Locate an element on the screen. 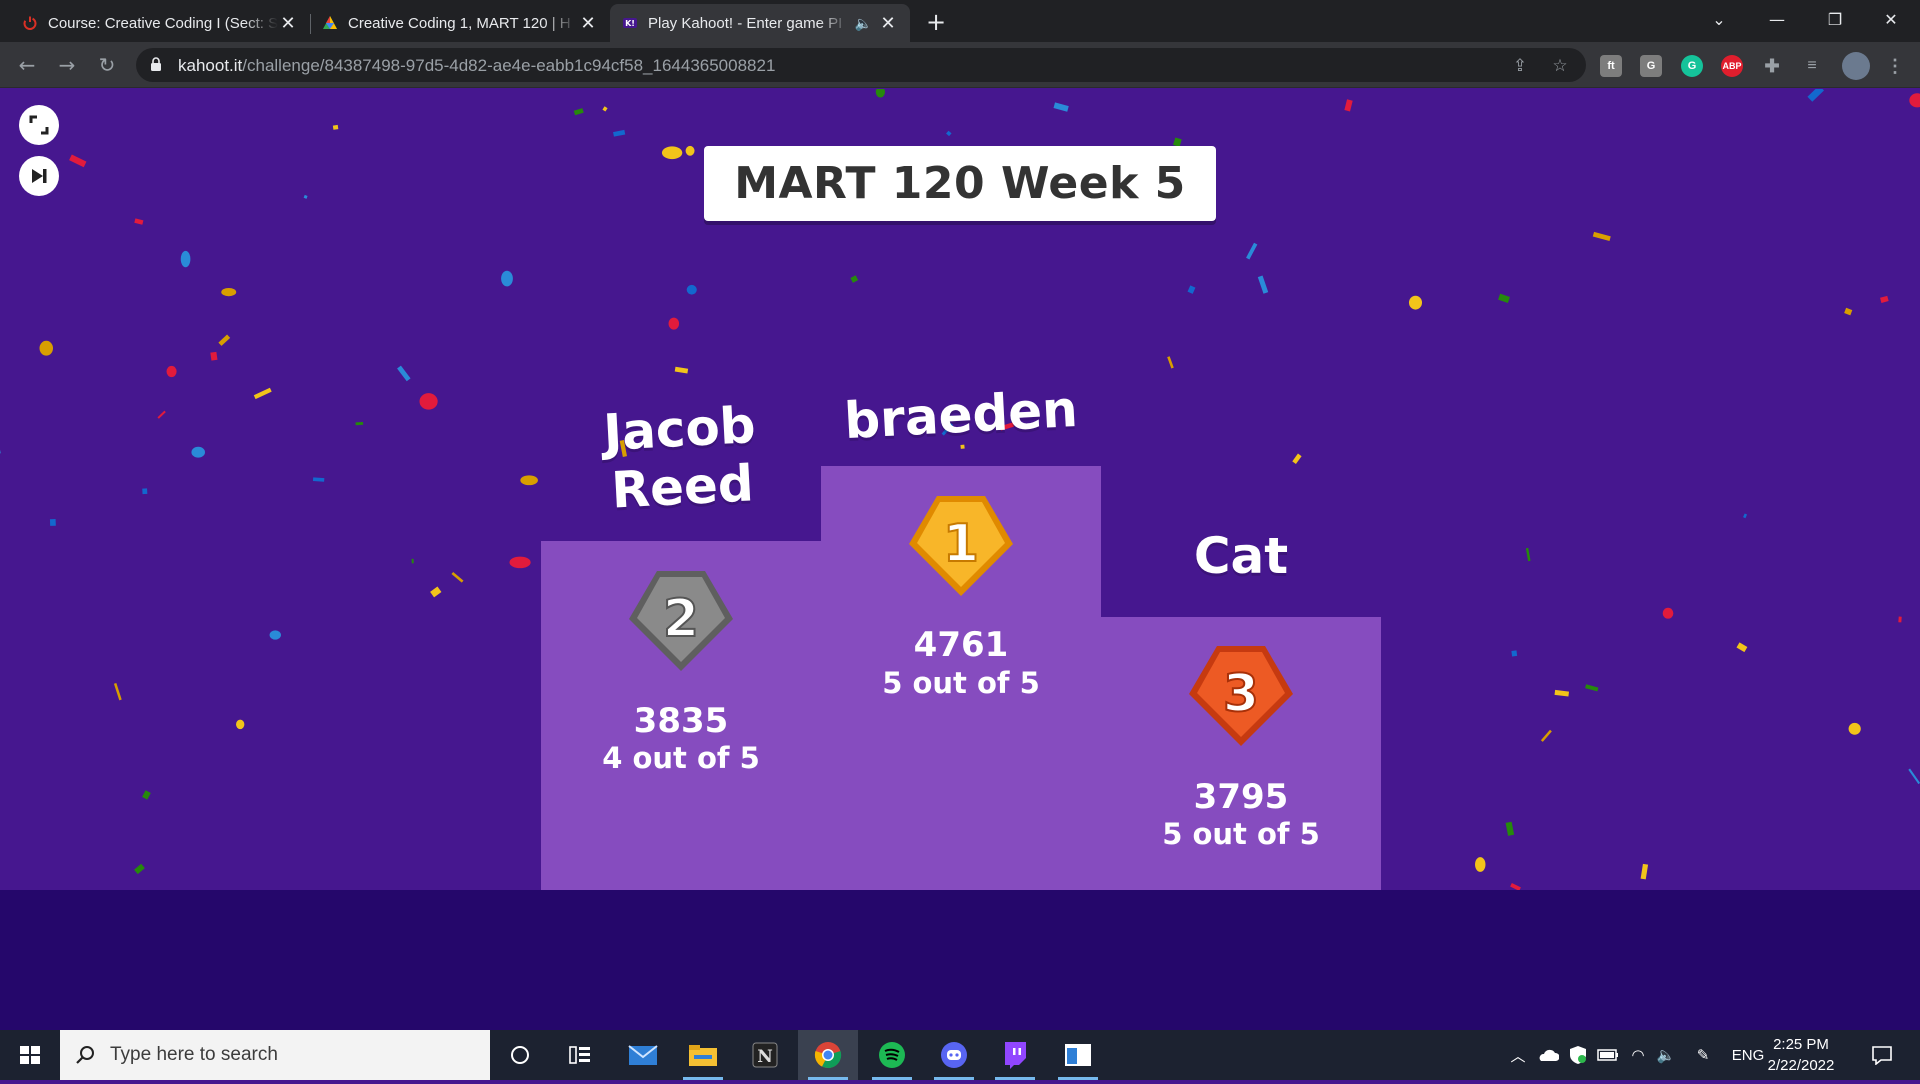  url-host: kahoot.it is located at coordinates (210, 65).